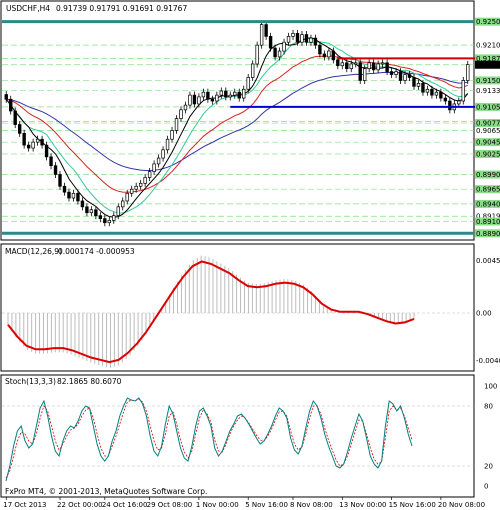  What do you see at coordinates (488, 143) in the screenshot?
I see `price-tick-label: 0.90450` at bounding box center [488, 143].